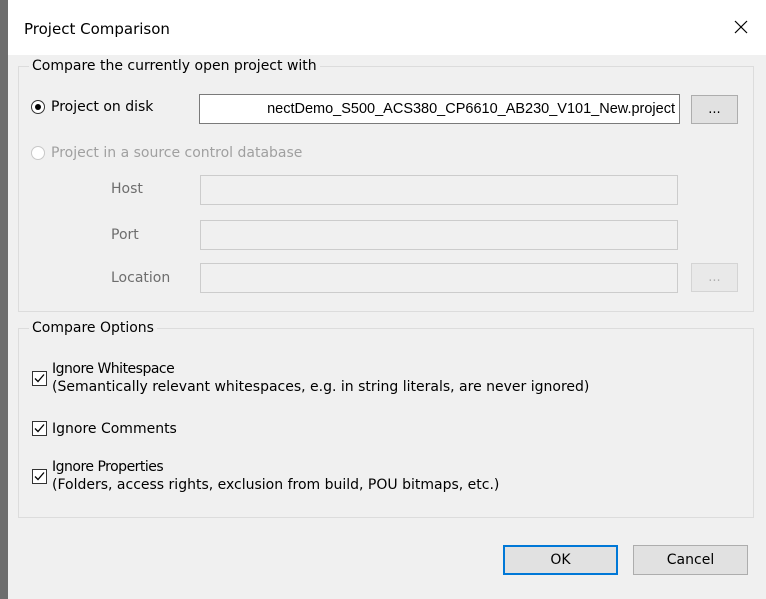 Image resolution: width=766 pixels, height=599 pixels. I want to click on cancel-button: Cancel, so click(690, 560).